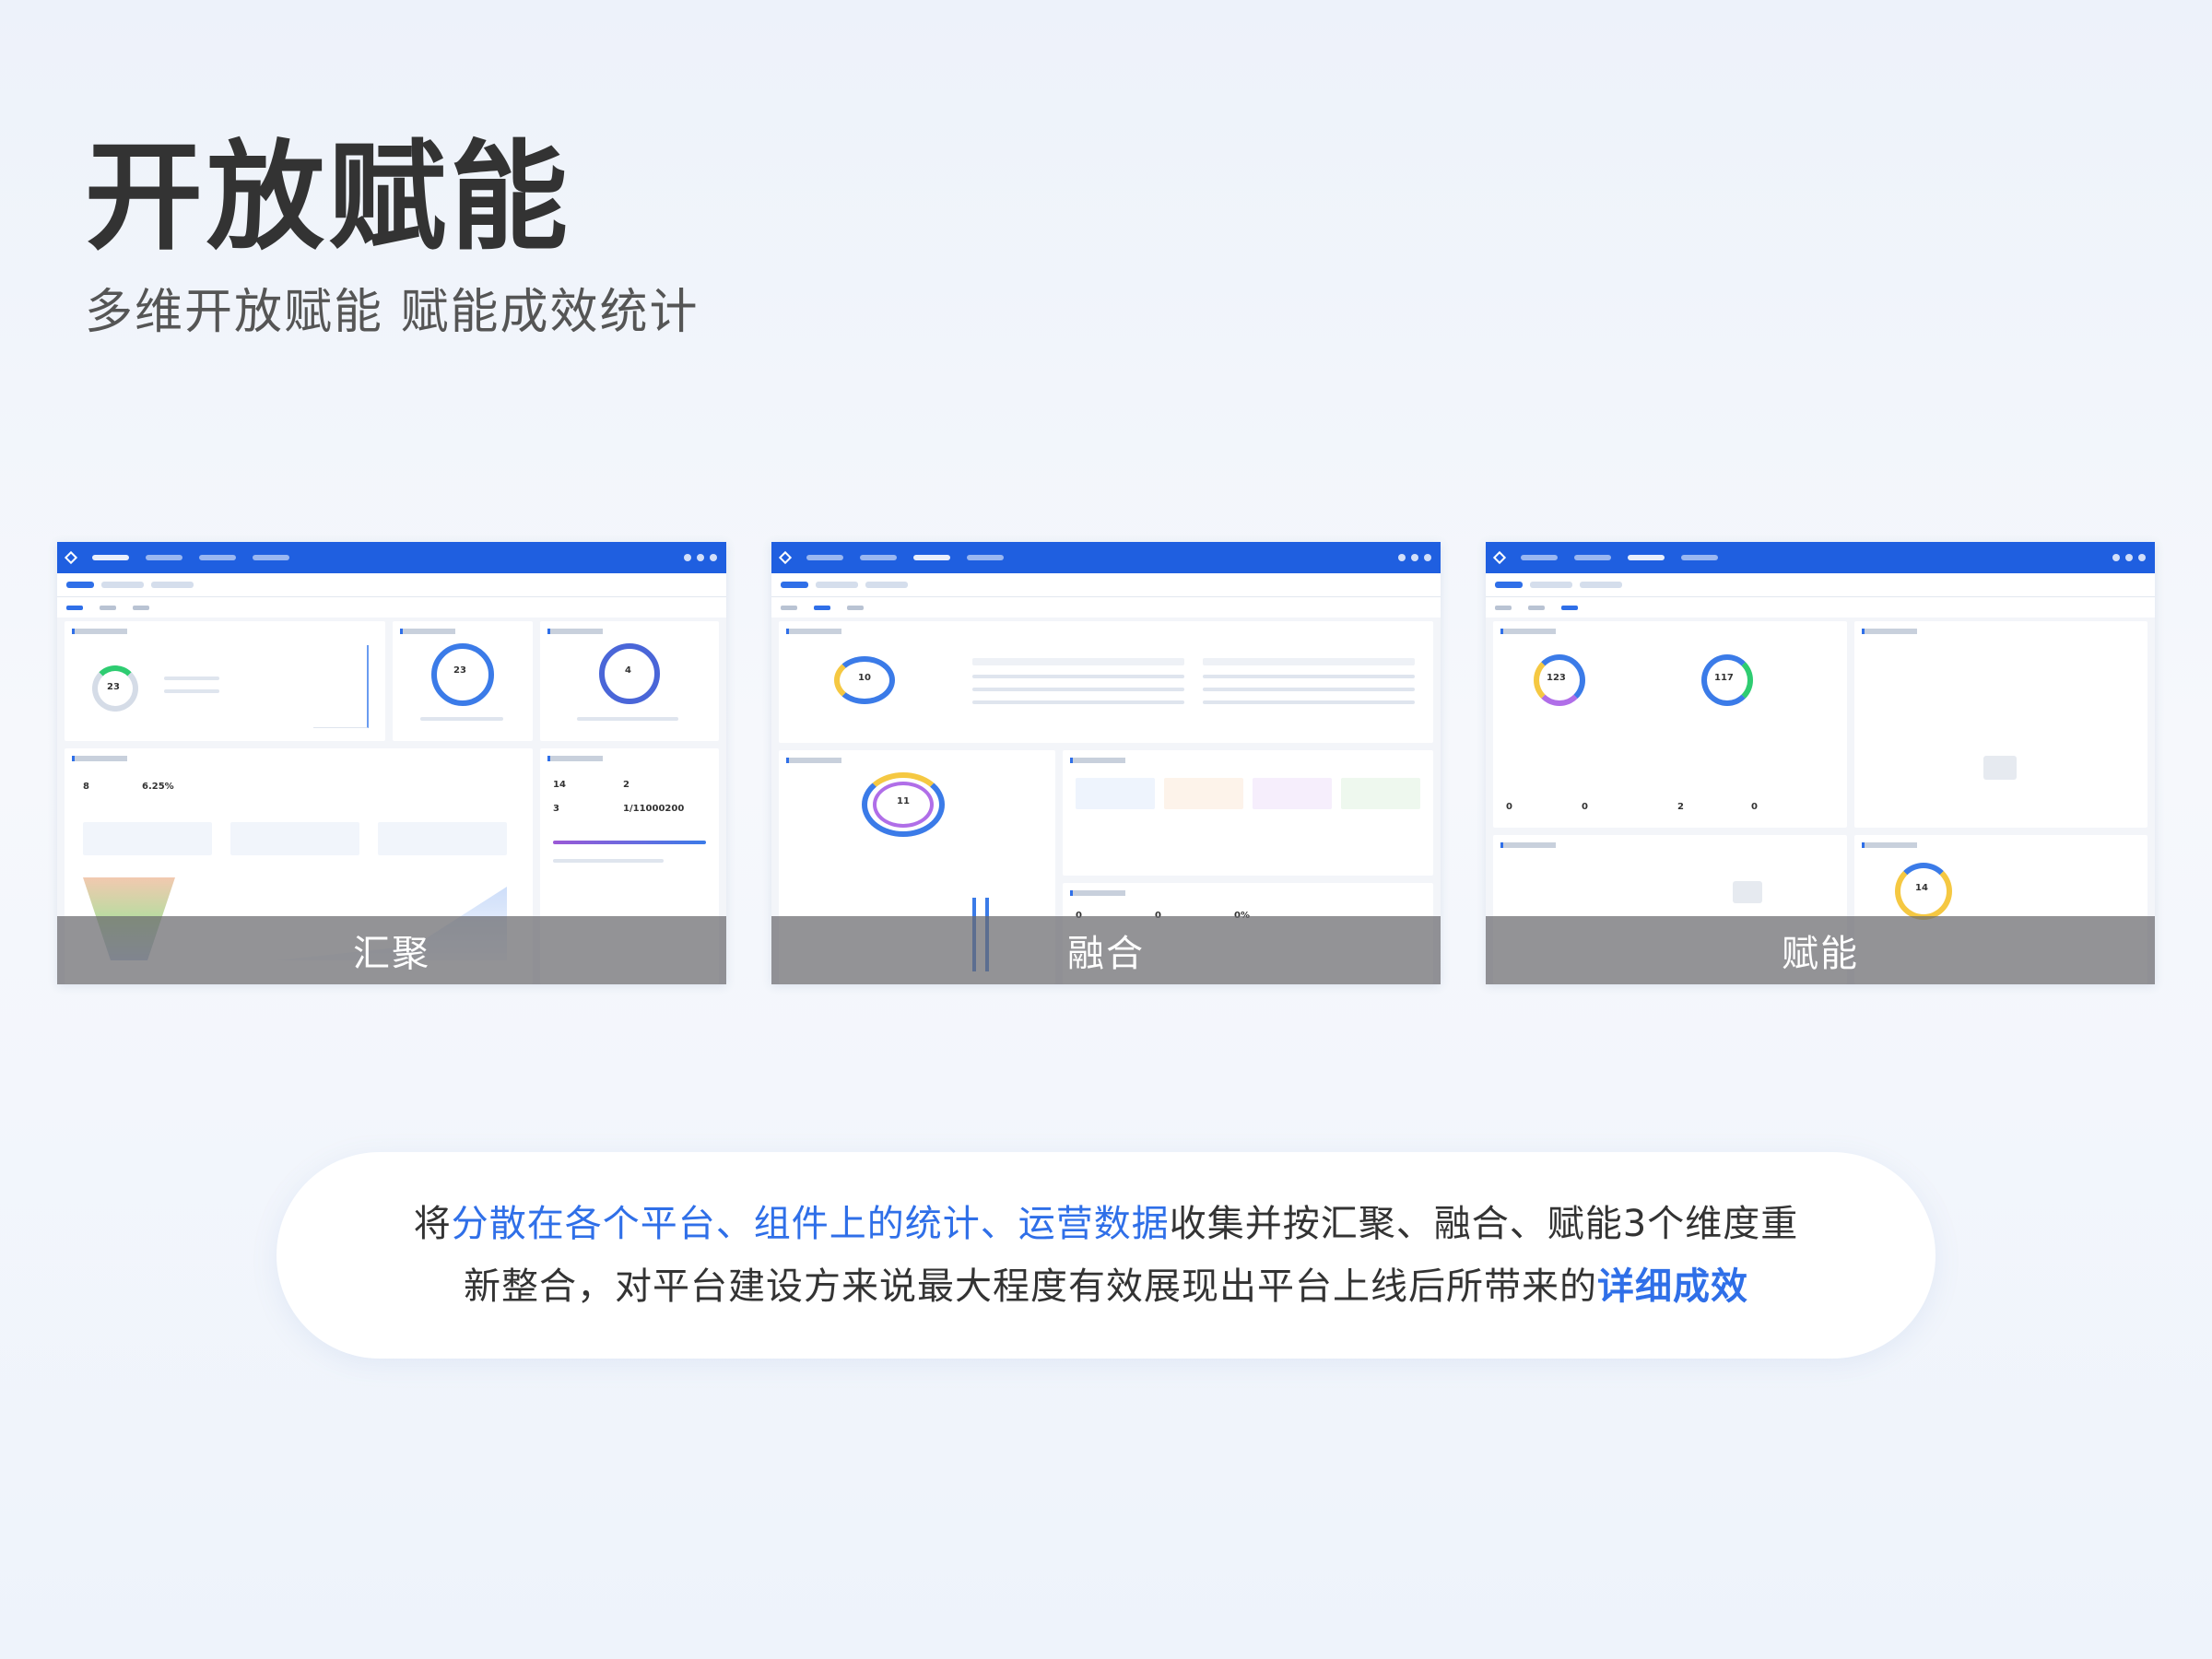  I want to click on description-highlight: 分散在各个平台、组件上的统计、运营数据, so click(810, 1224).